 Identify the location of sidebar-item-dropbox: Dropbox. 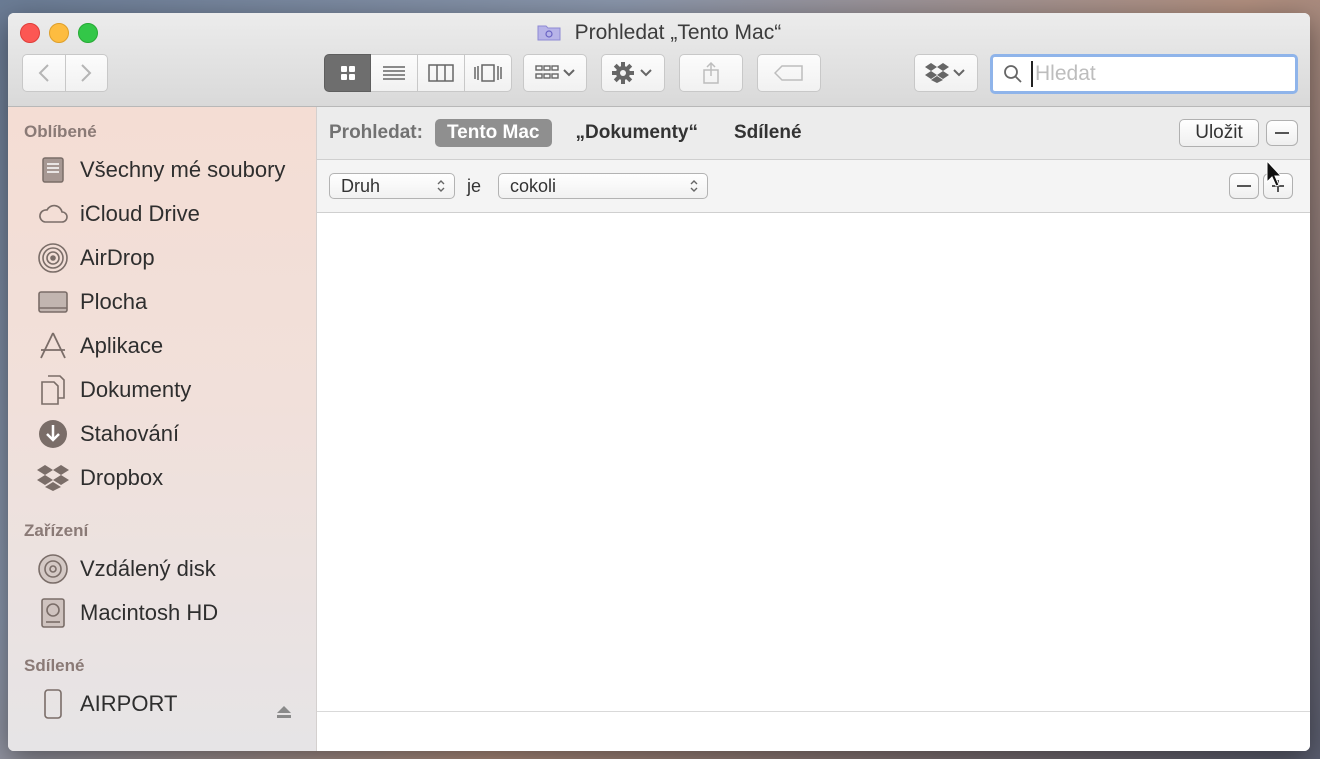
(99, 478).